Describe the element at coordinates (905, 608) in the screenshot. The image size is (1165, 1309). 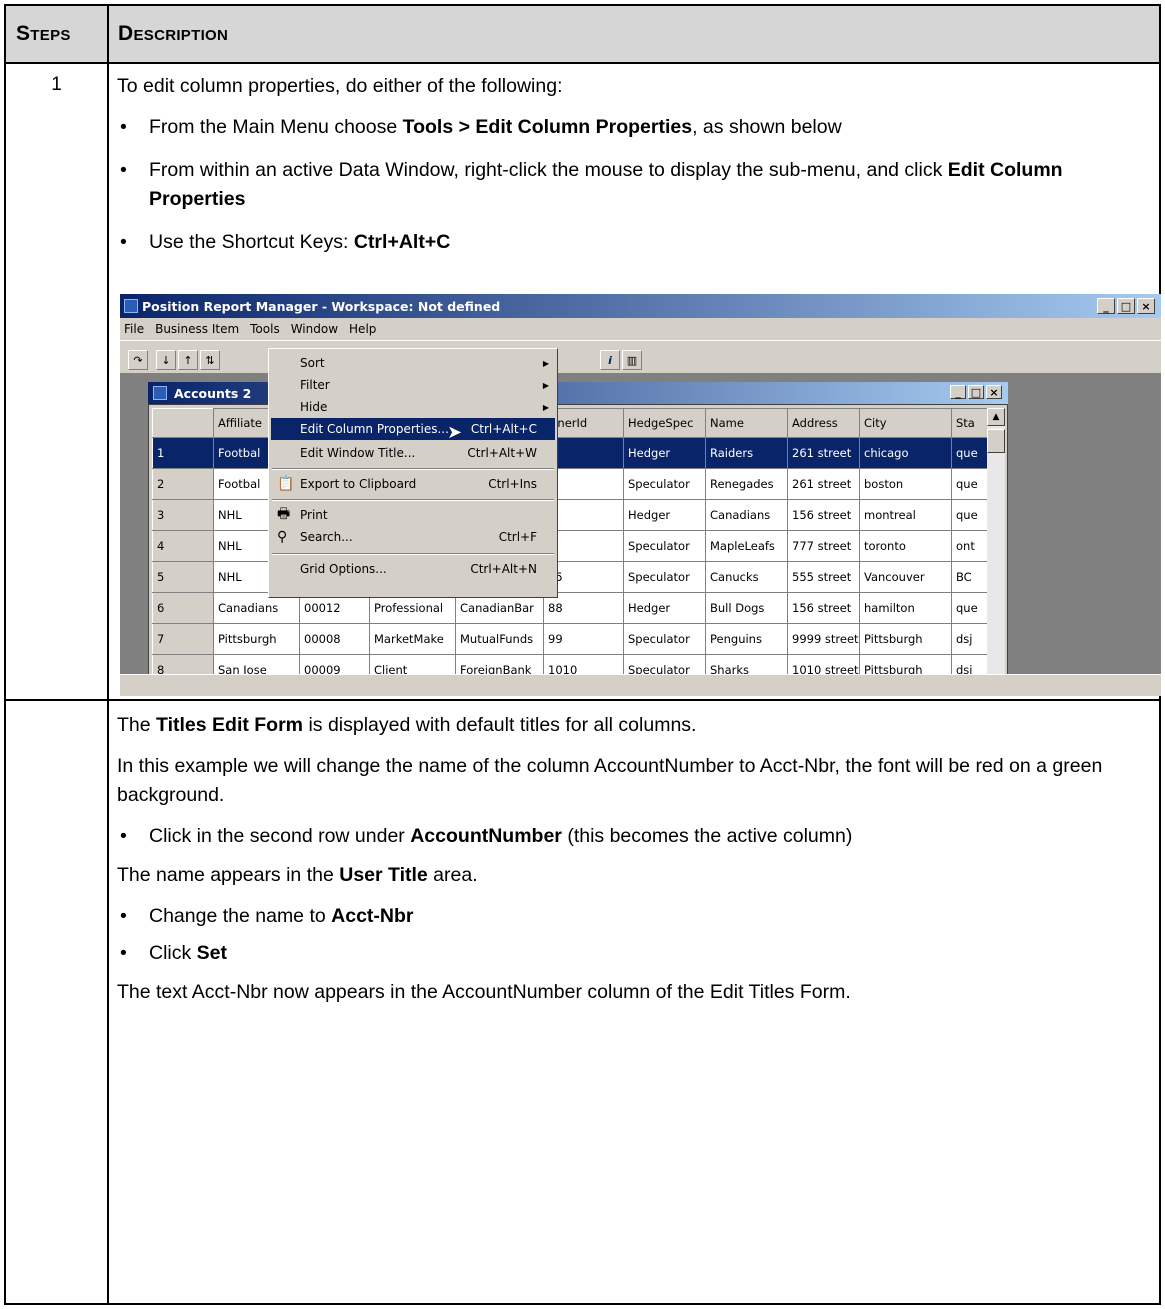
I see `grid-cell: hamilton` at that location.